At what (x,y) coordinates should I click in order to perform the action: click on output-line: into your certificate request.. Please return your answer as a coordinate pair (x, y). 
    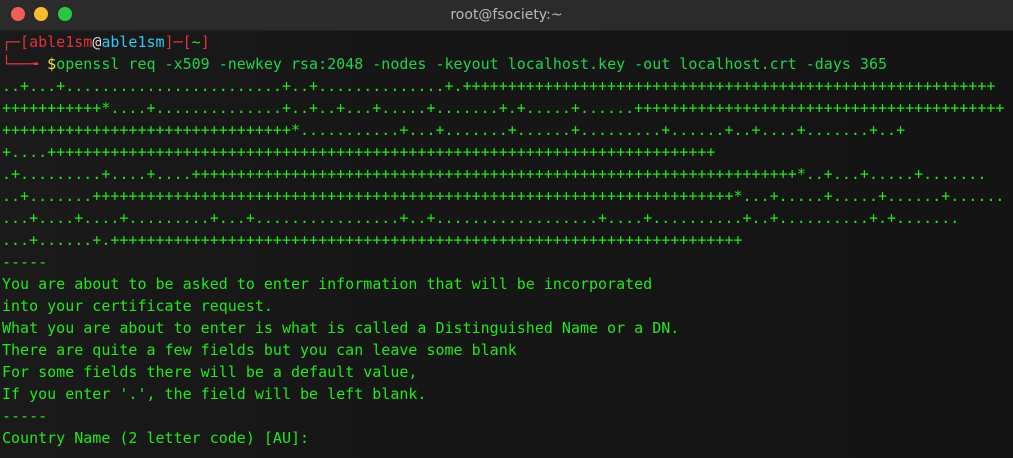
    Looking at the image, I should click on (137, 306).